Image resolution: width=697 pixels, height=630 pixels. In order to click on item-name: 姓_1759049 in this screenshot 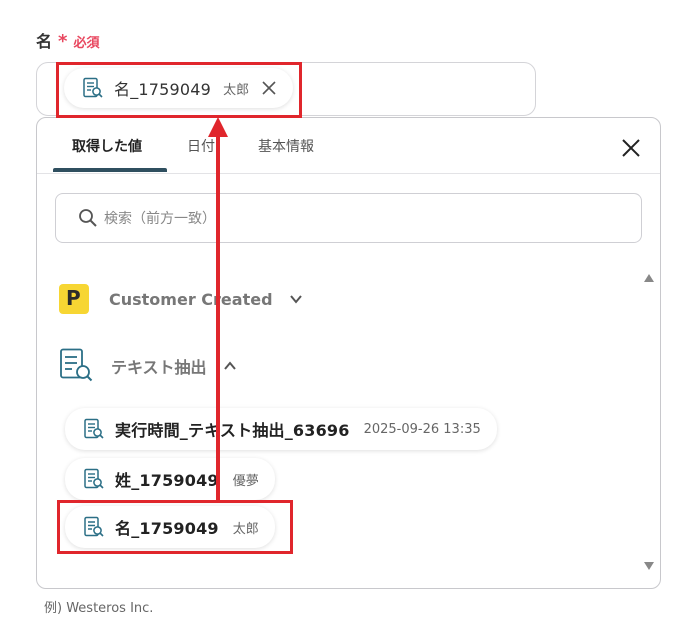, I will do `click(167, 480)`.